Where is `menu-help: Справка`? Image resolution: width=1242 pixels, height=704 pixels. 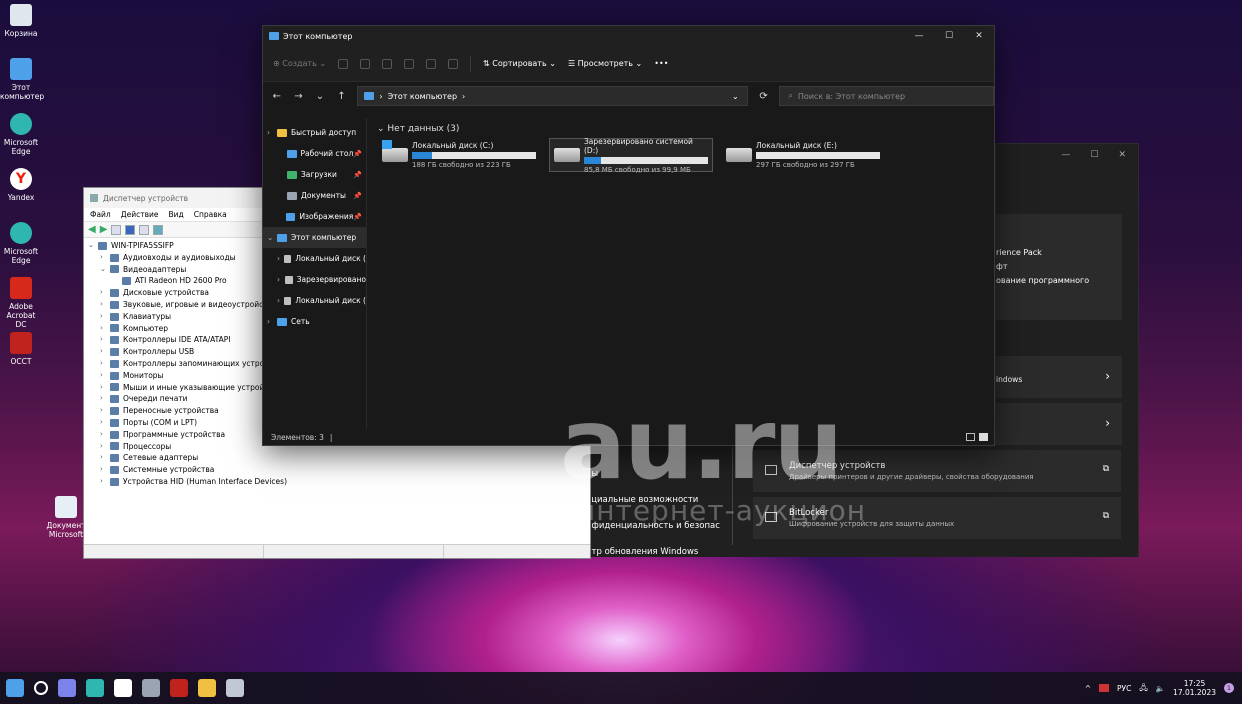 menu-help: Справка is located at coordinates (210, 214).